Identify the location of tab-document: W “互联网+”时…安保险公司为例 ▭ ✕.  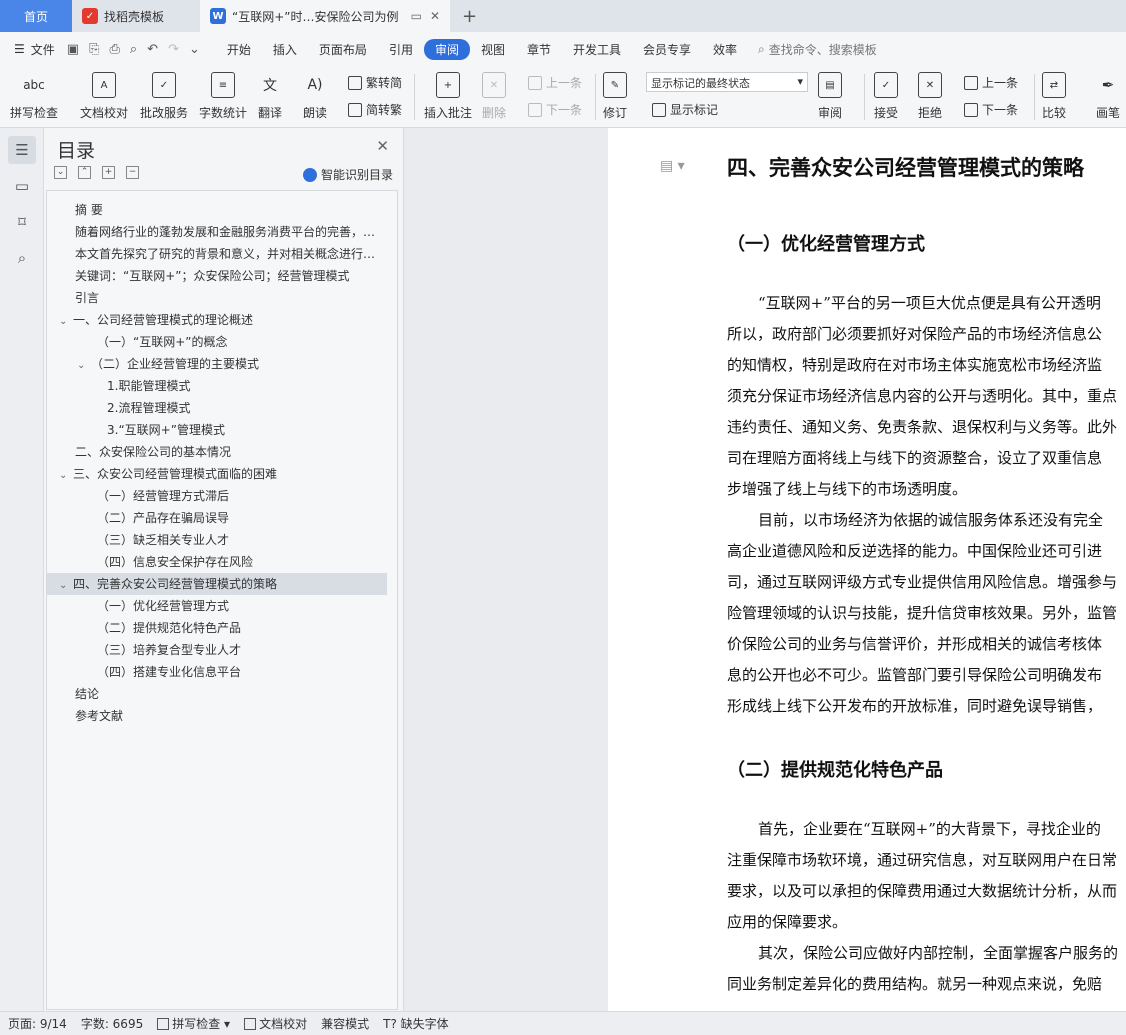
(325, 16).